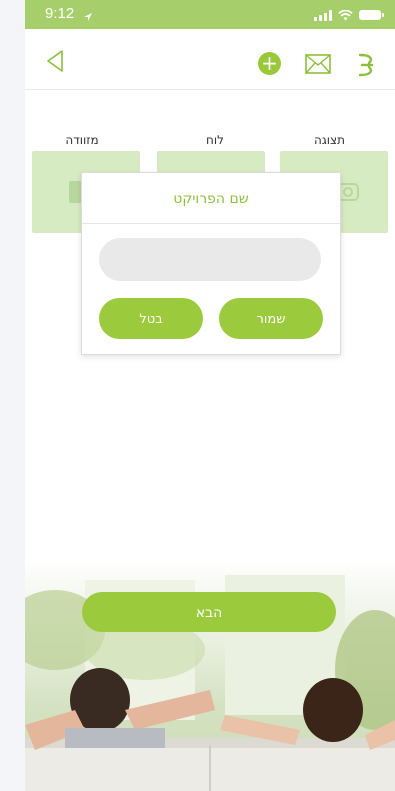 The height and width of the screenshot is (791, 395). I want to click on app-header, so click(210, 59).